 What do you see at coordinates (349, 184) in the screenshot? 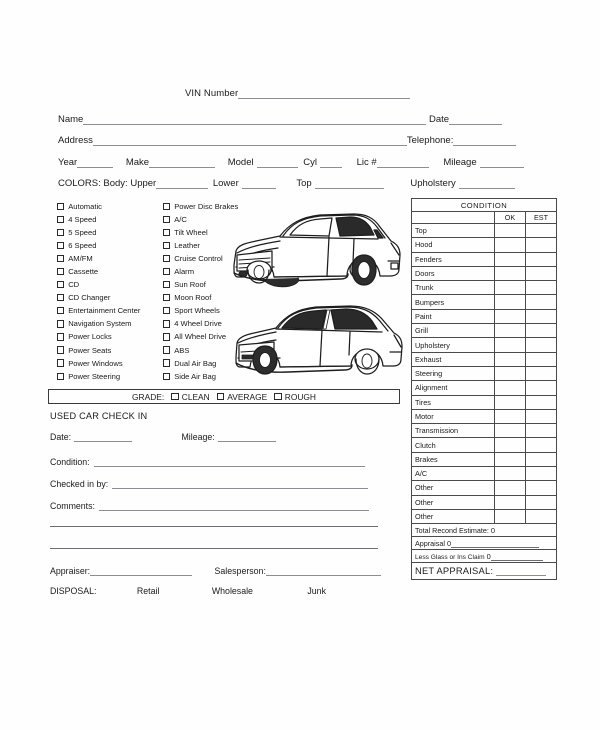
I see `color-top-input` at bounding box center [349, 184].